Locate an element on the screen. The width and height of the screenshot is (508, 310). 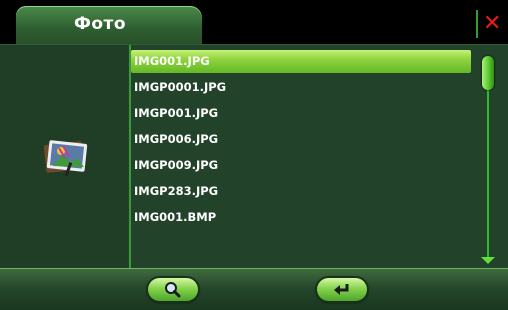
bottom-toolbar is located at coordinates (254, 289).